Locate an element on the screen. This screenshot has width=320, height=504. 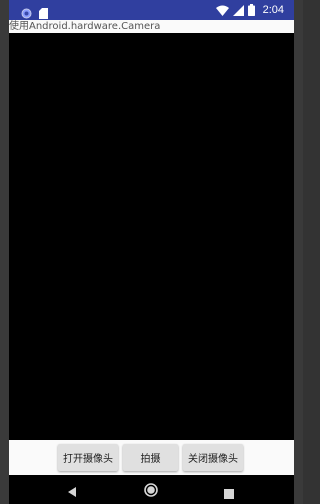
home-icon is located at coordinates (151, 491).